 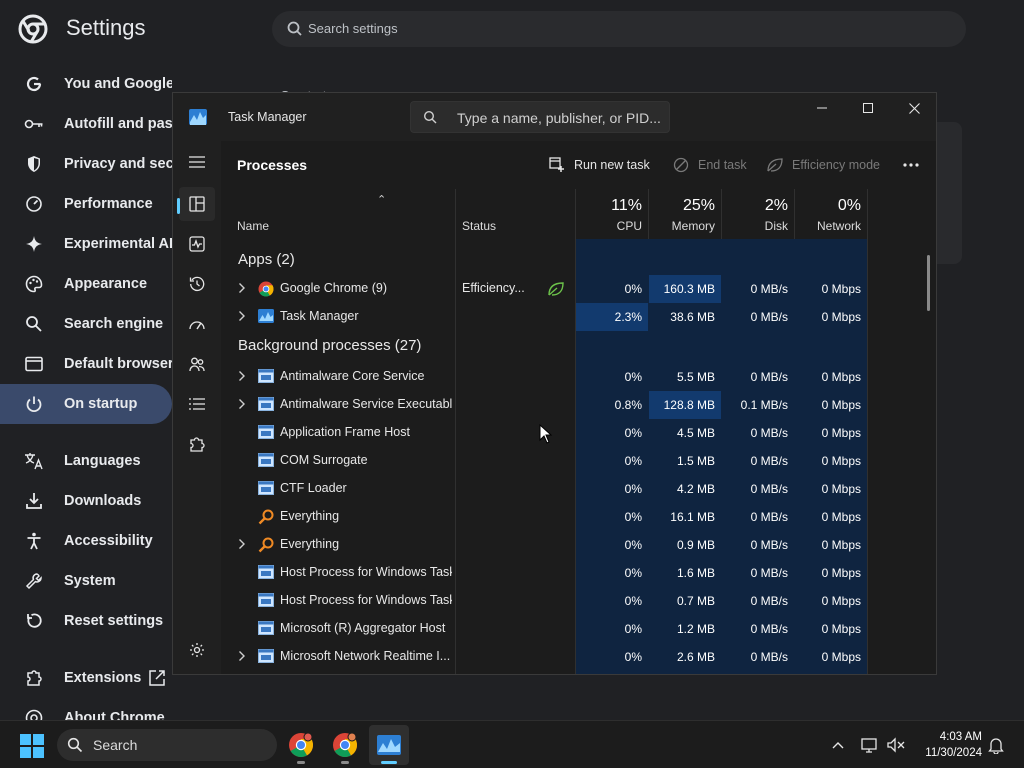 What do you see at coordinates (612, 214) in the screenshot?
I see `column-header-cpu: 11% CPU` at bounding box center [612, 214].